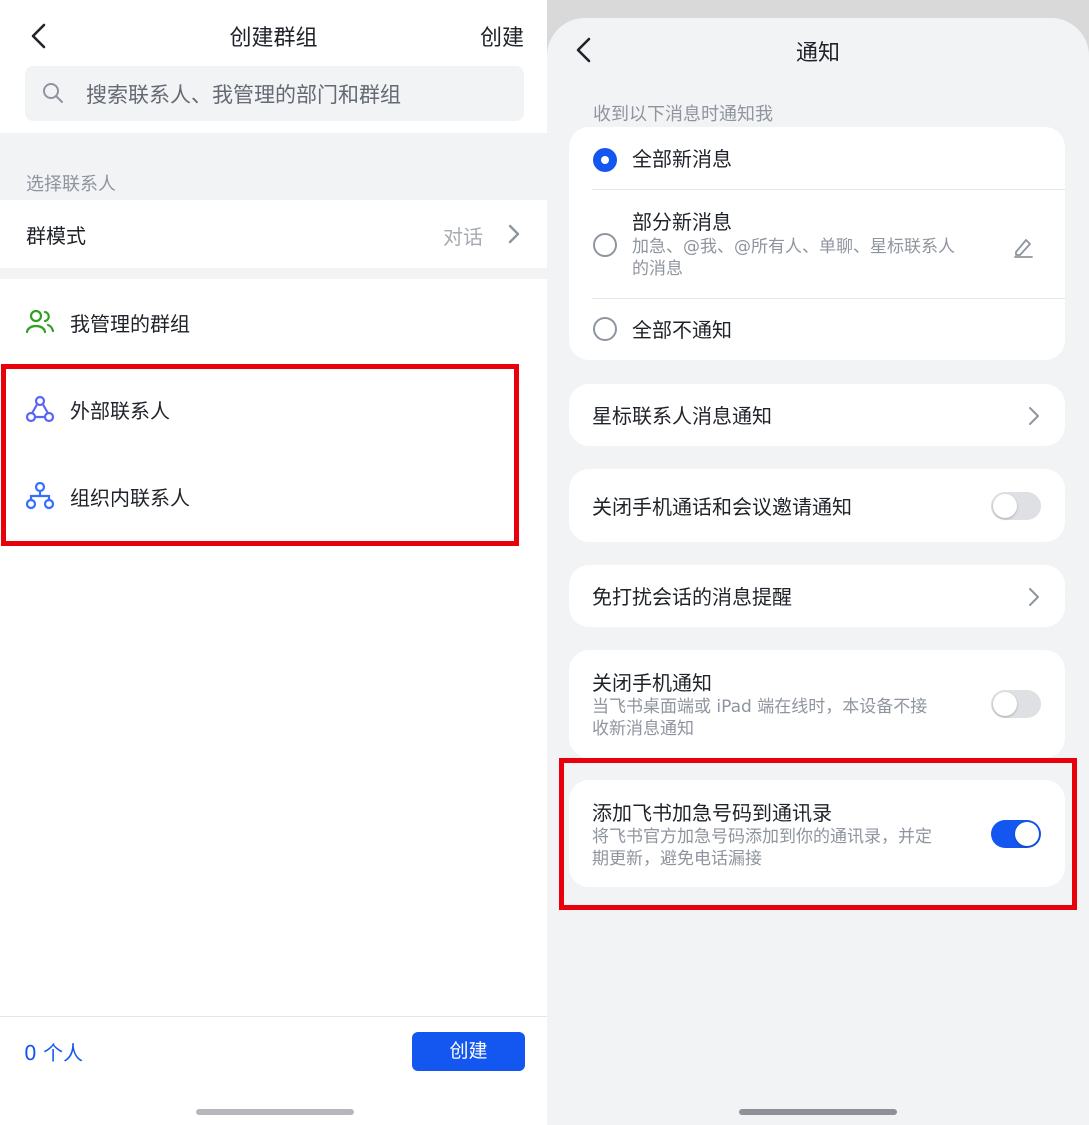 This screenshot has width=1089, height=1125. Describe the element at coordinates (652, 683) in the screenshot. I see `row-label: 关闭手机通知` at that location.